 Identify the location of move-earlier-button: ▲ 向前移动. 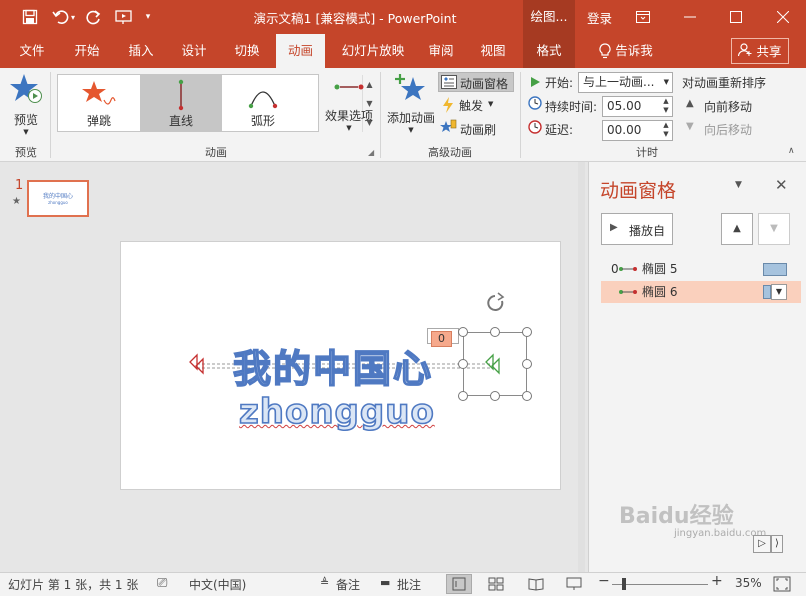
(726, 106).